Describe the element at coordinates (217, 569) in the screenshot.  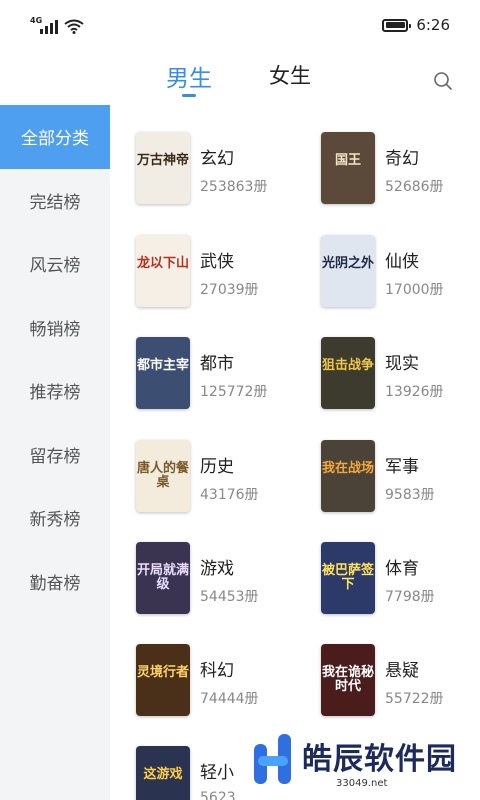
I see `category-name: 游戏` at that location.